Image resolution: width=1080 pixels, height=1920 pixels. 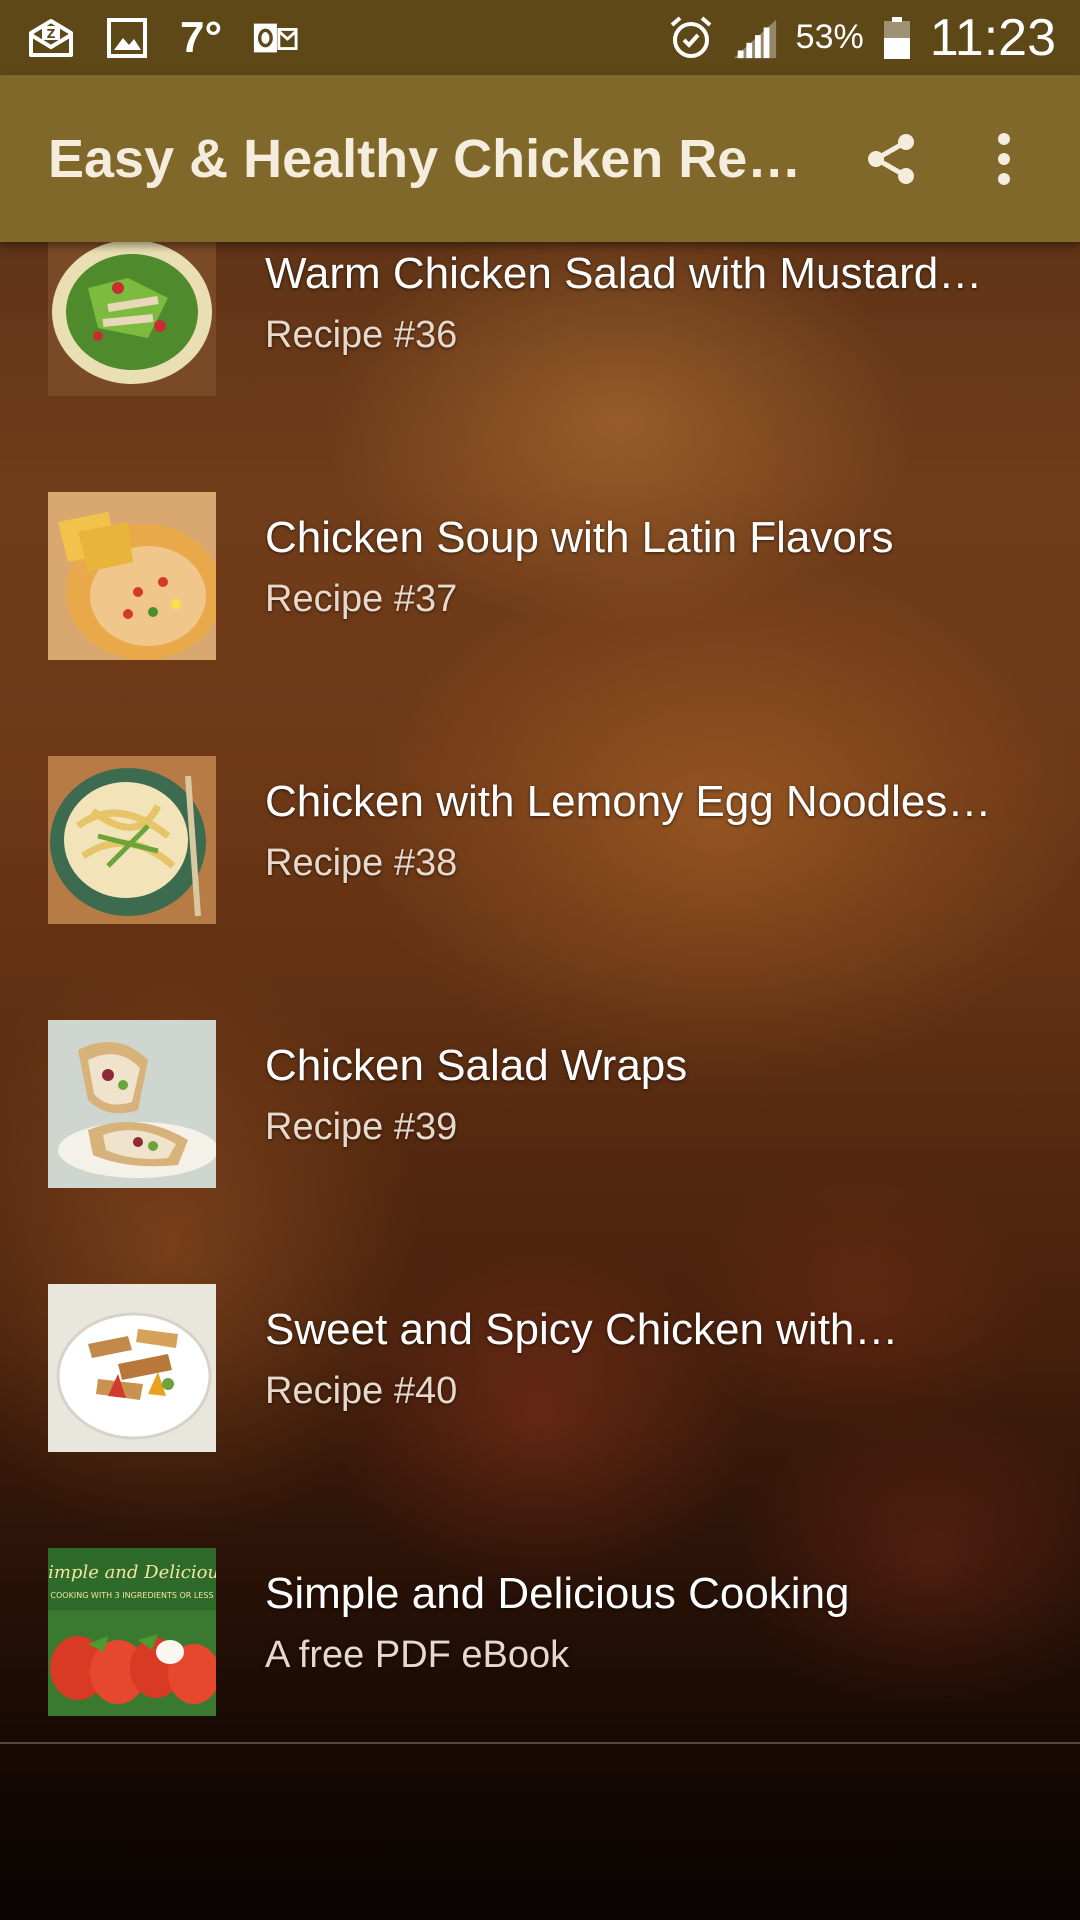 I want to click on recipe-subtitle: Recipe #38, so click(x=361, y=863).